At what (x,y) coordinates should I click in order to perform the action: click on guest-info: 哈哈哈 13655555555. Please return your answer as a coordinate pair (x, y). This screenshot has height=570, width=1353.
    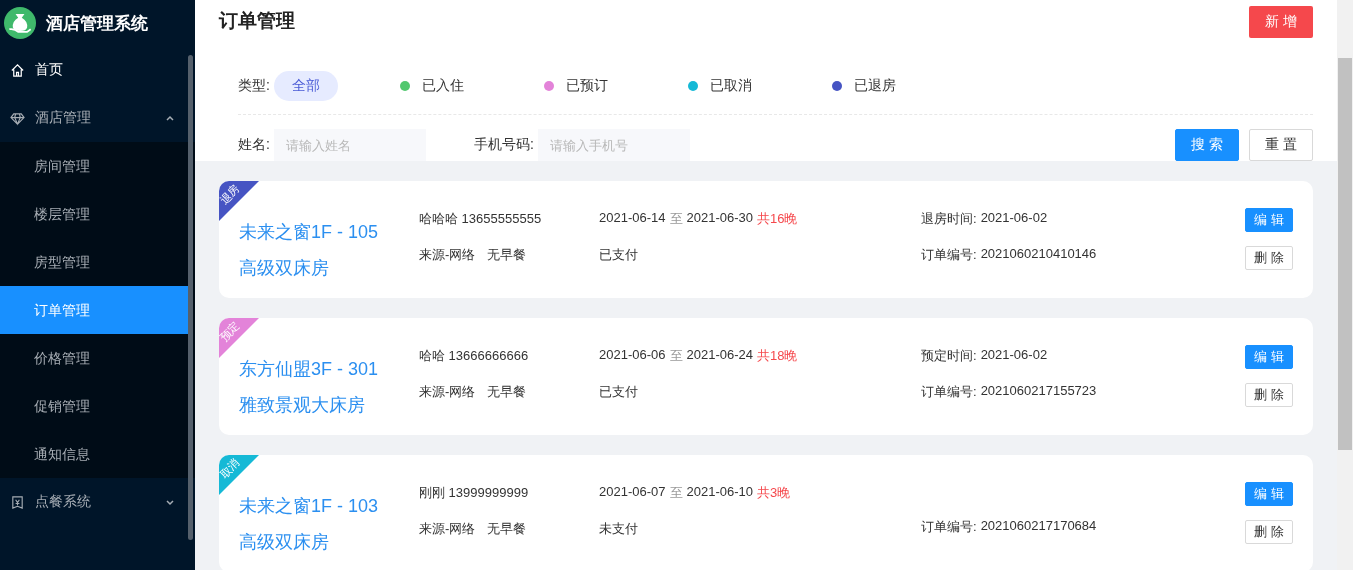
    Looking at the image, I should click on (481, 219).